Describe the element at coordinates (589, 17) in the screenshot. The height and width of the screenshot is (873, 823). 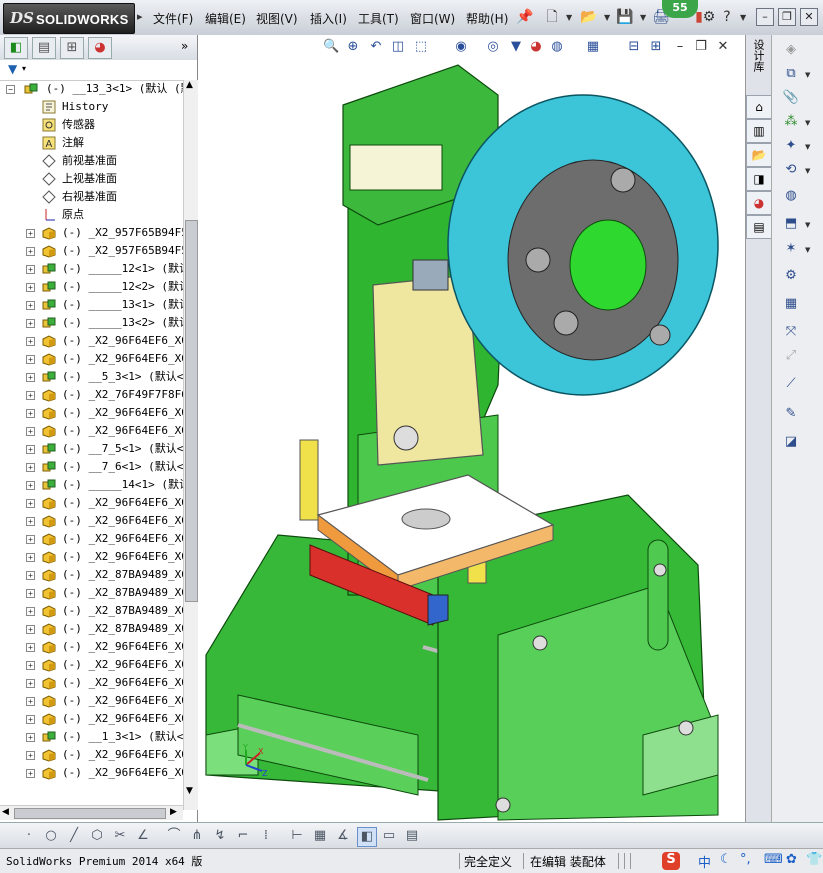
I see `open-folder-icon: 📂` at that location.